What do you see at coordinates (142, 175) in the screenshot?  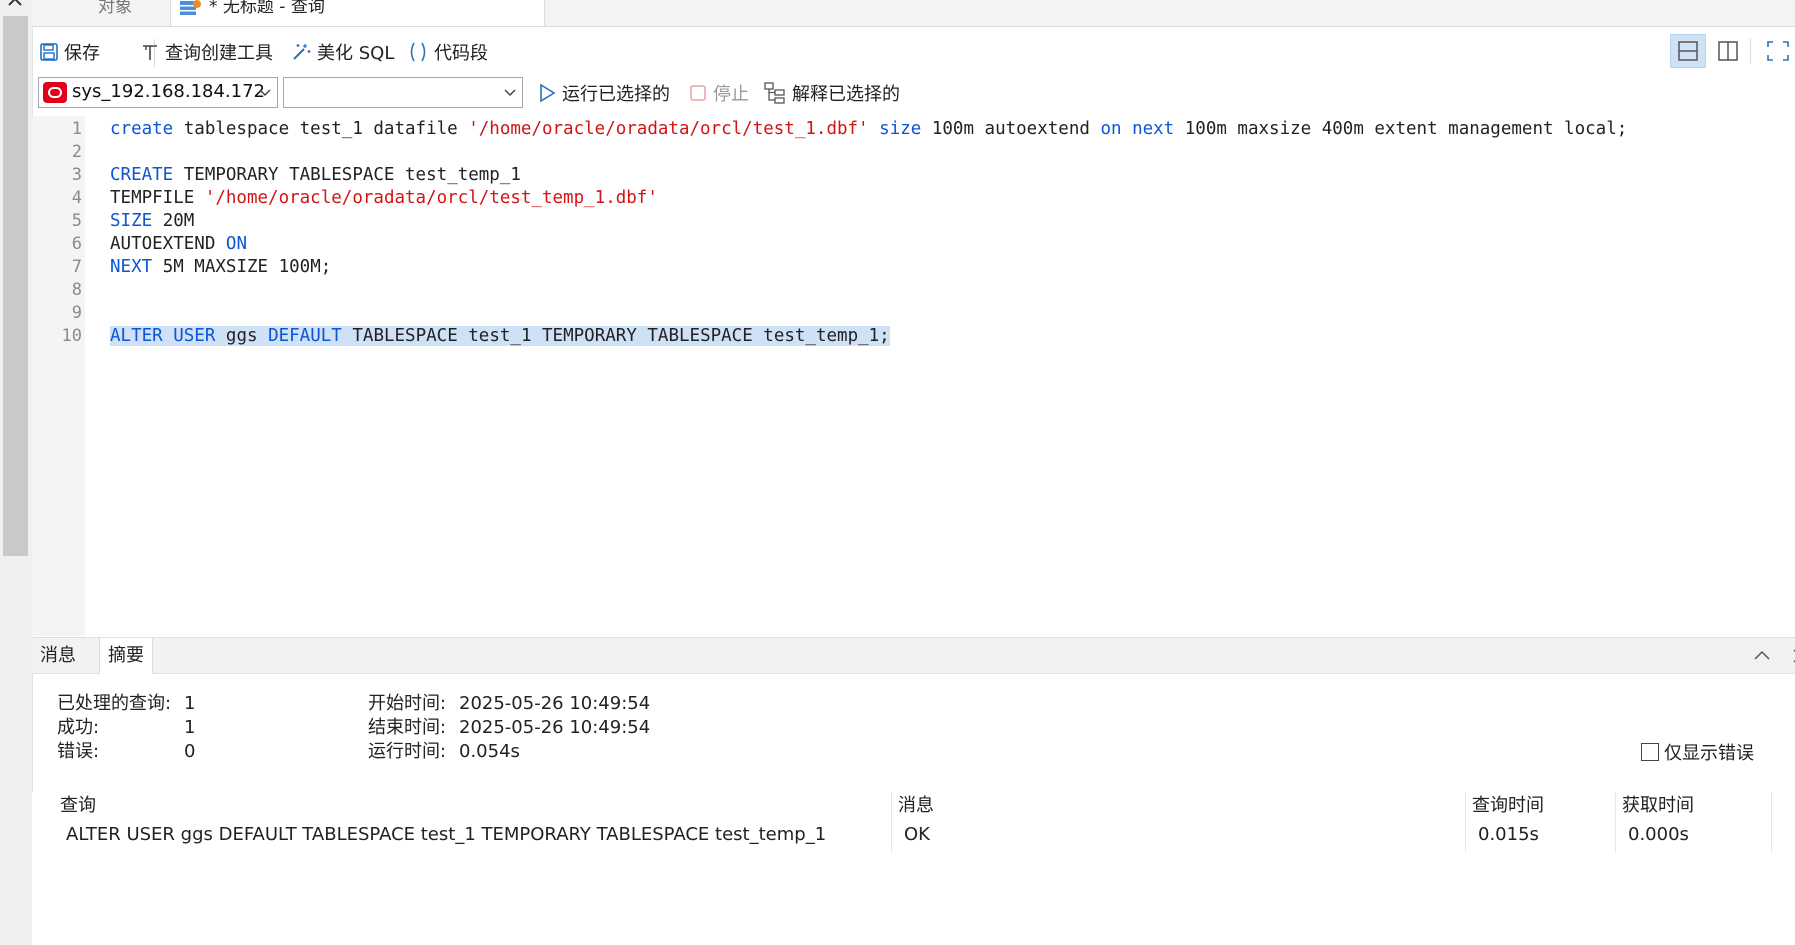 I see `sql-keyword: CREATE` at bounding box center [142, 175].